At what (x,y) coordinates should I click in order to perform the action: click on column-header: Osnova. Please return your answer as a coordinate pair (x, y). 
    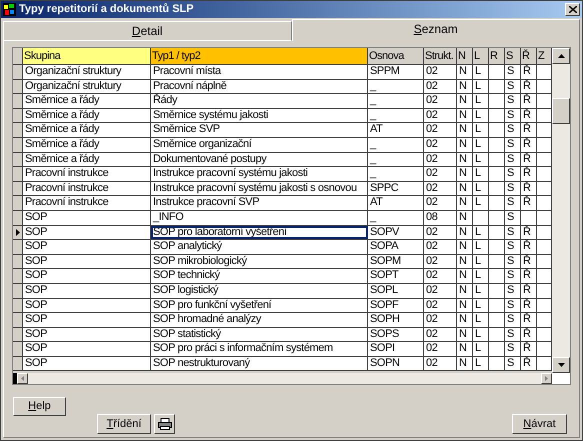
    Looking at the image, I should click on (396, 56).